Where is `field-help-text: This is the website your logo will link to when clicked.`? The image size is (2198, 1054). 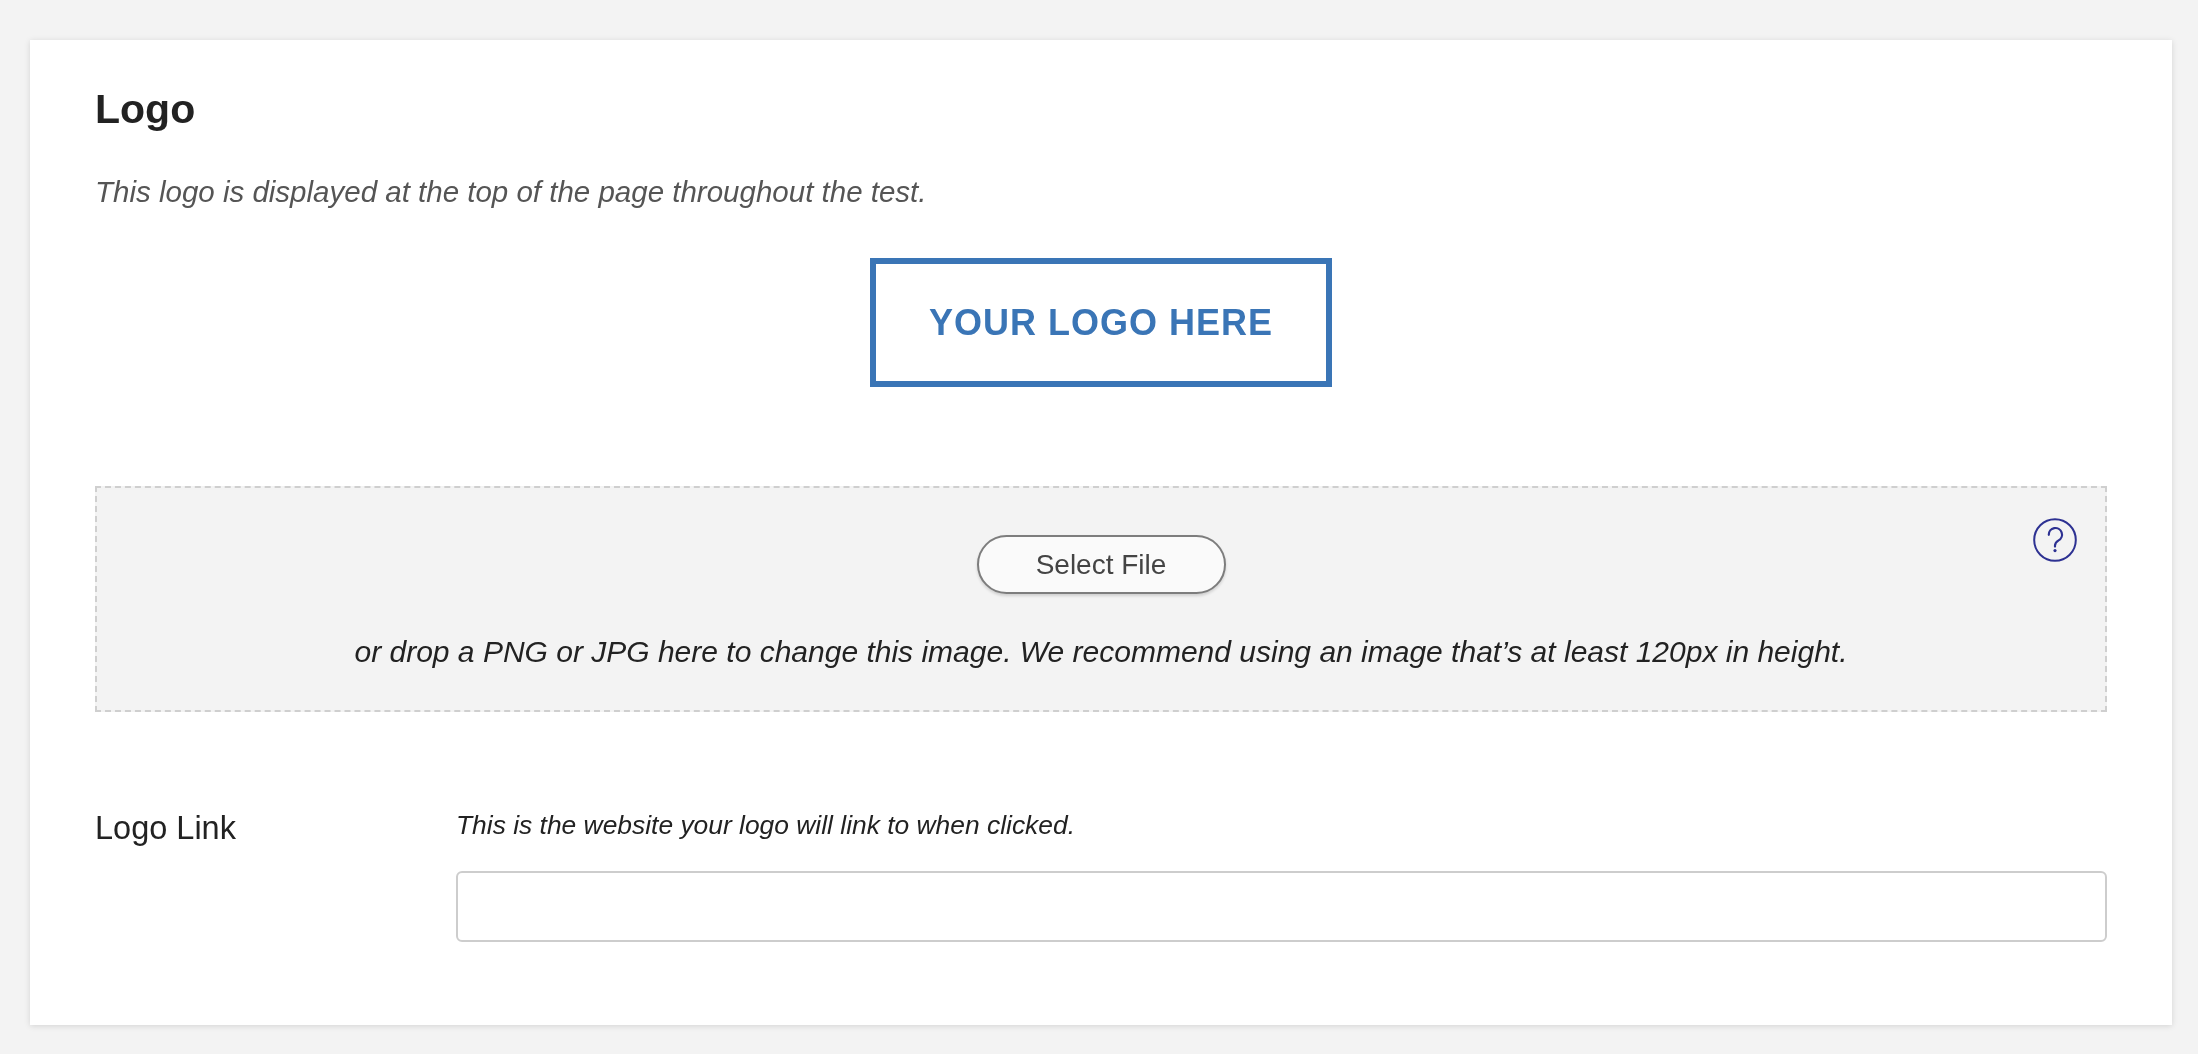 field-help-text: This is the website your logo will link to when clicked. is located at coordinates (765, 825).